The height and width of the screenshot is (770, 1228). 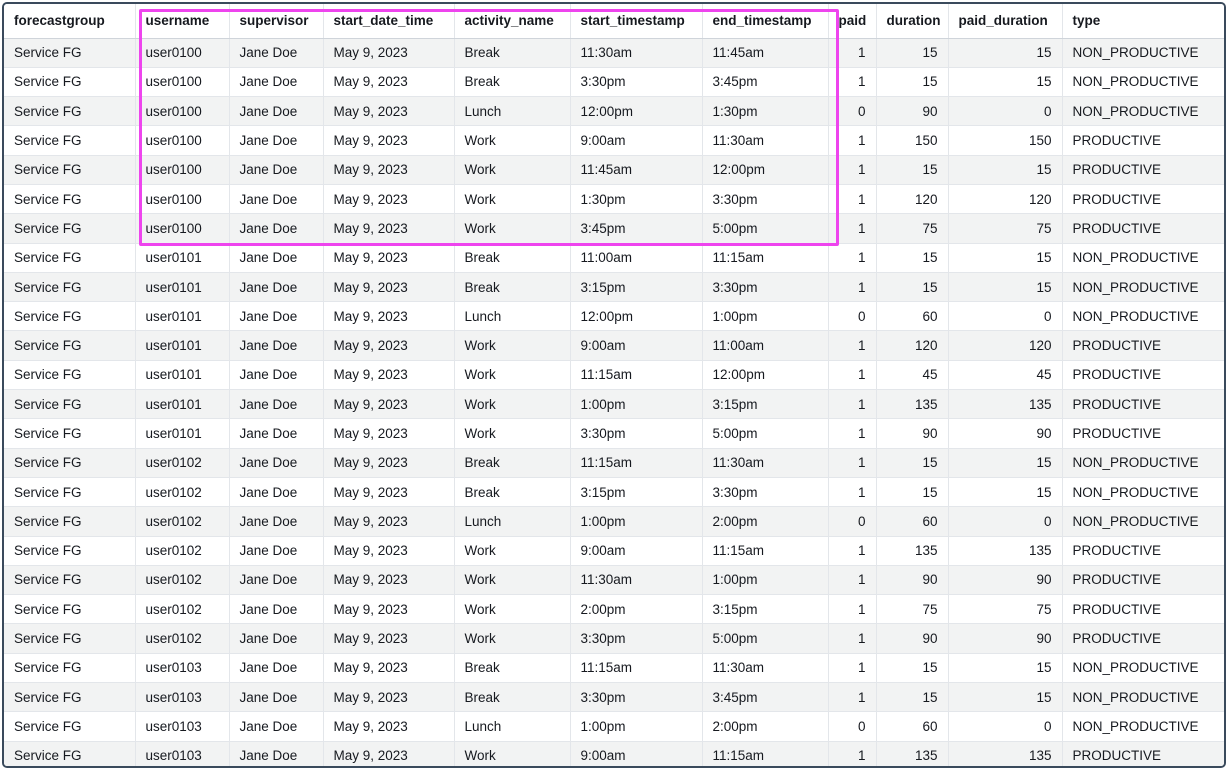 What do you see at coordinates (911, 111) in the screenshot?
I see `cell-duration: 90` at bounding box center [911, 111].